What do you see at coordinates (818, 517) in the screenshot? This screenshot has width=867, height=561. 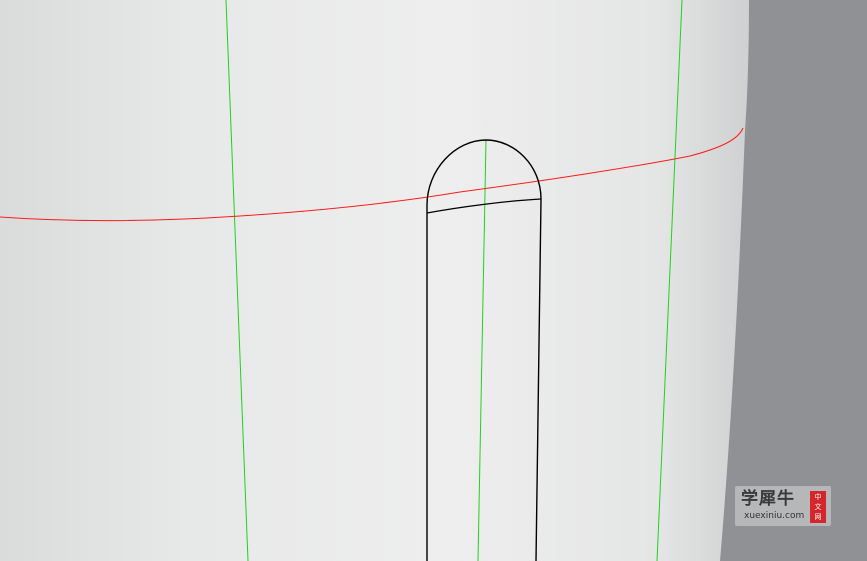 I see `watermark-badge-char: 网` at bounding box center [818, 517].